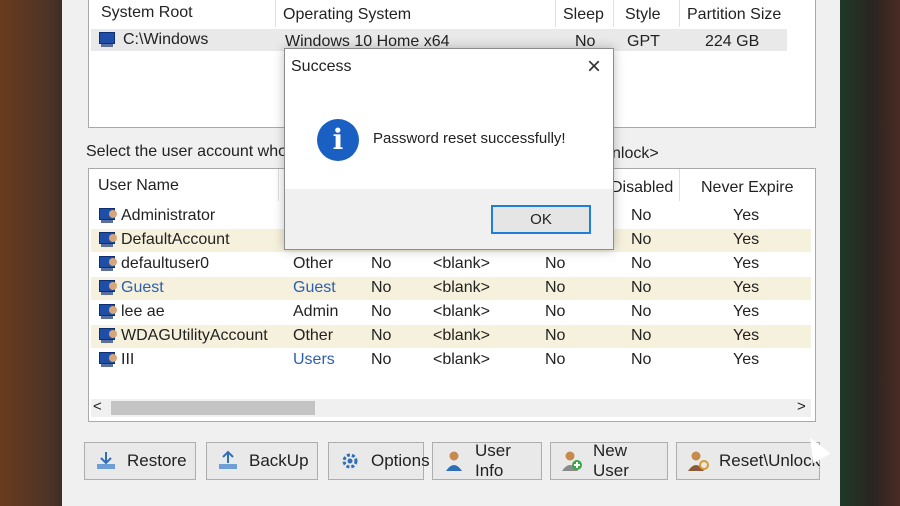 The width and height of the screenshot is (900, 506). I want to click on table-row: III Users No <blank> No No Yes, so click(451, 360).